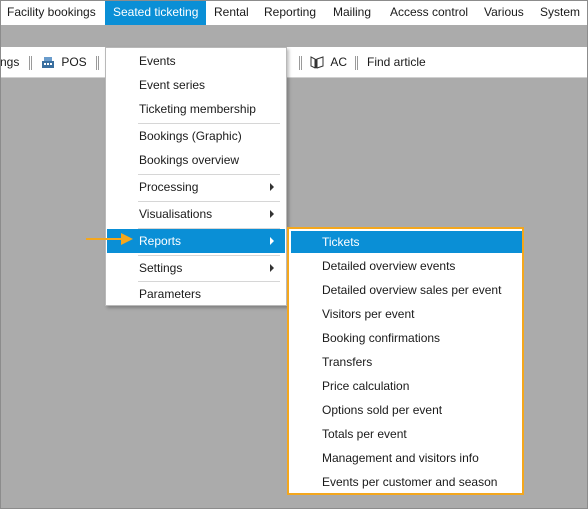 Image resolution: width=588 pixels, height=509 pixels. What do you see at coordinates (406, 338) in the screenshot?
I see `submenu-item-booking-confirmations: Booking confirmations` at bounding box center [406, 338].